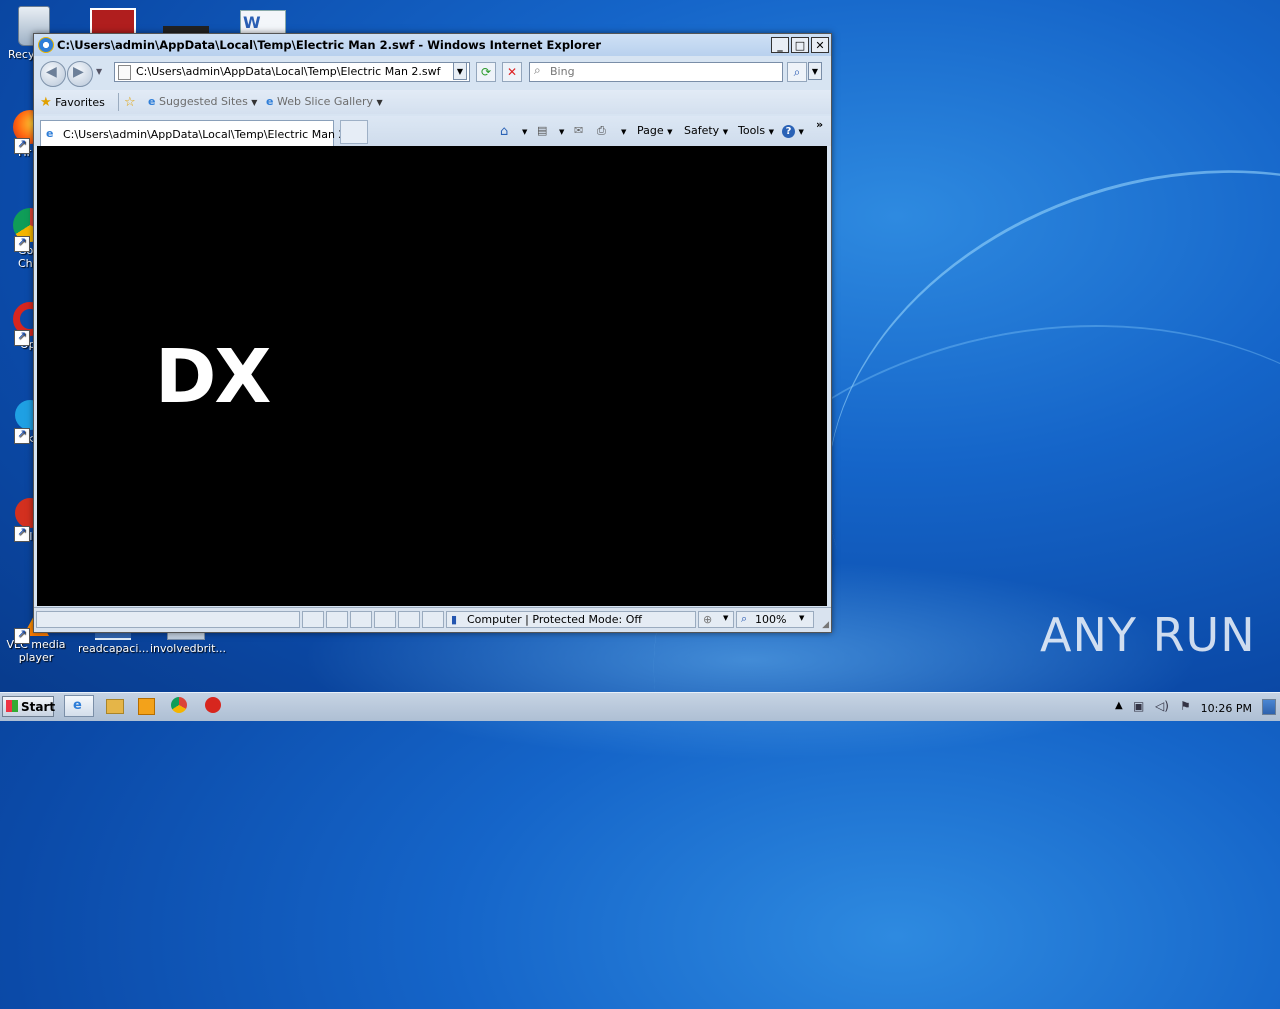 The image size is (1280, 1009). I want to click on page-icon, so click(124, 72).